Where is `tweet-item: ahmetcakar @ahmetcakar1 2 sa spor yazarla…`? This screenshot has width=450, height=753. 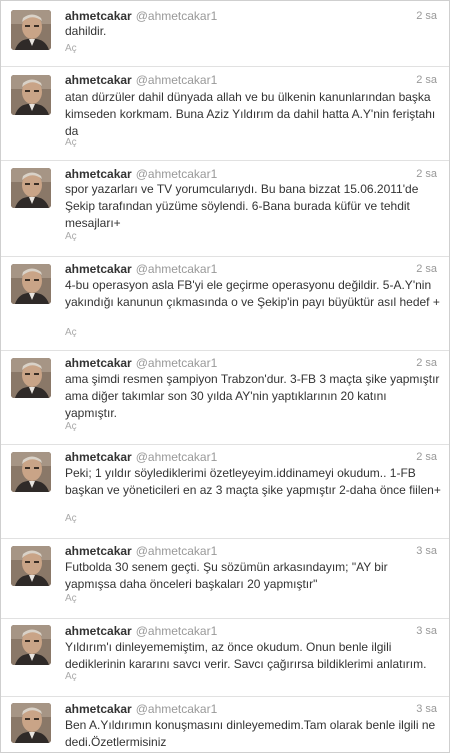 tweet-item: ahmetcakar @ahmetcakar1 2 sa spor yazarla… is located at coordinates (225, 209).